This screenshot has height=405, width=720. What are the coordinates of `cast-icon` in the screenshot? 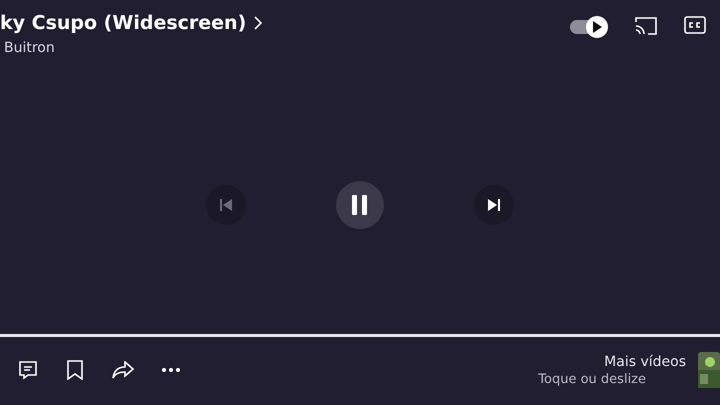 It's located at (646, 26).